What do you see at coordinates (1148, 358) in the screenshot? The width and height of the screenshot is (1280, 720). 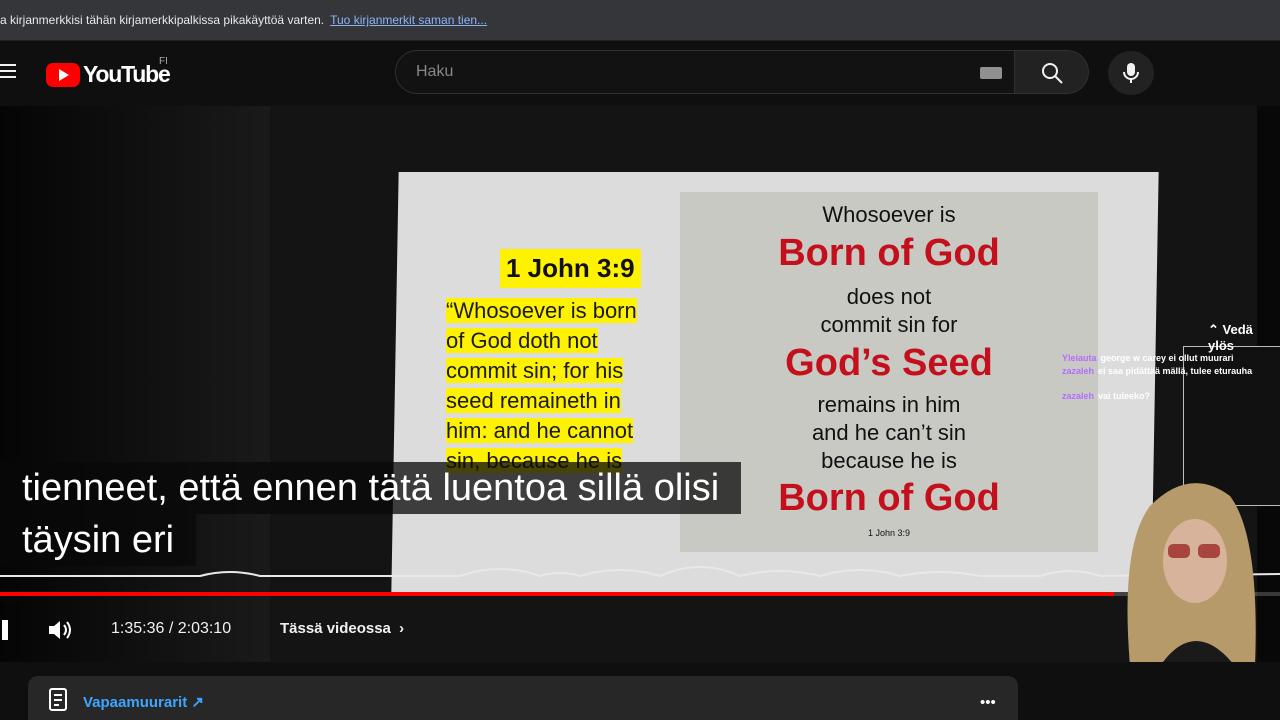 I see `chat-message: Yleiauta george w carey ei ollut muurari` at bounding box center [1148, 358].